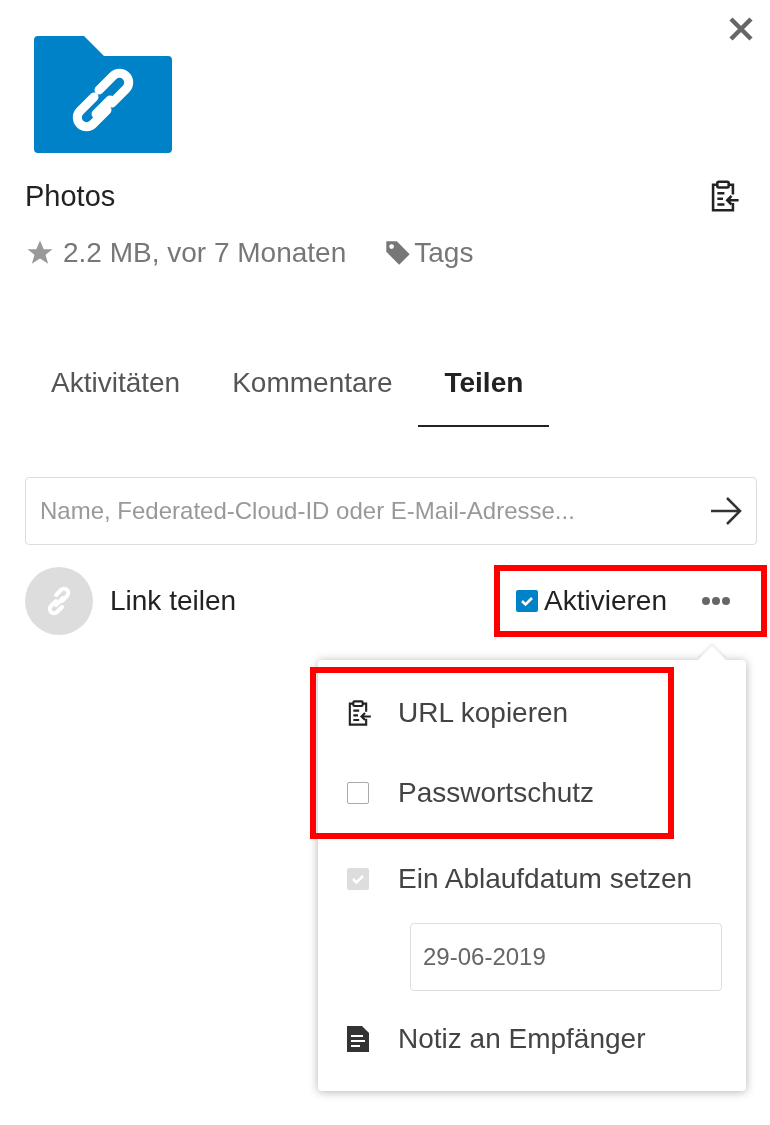  Describe the element at coordinates (70, 196) in the screenshot. I see `file-name: Photos` at that location.